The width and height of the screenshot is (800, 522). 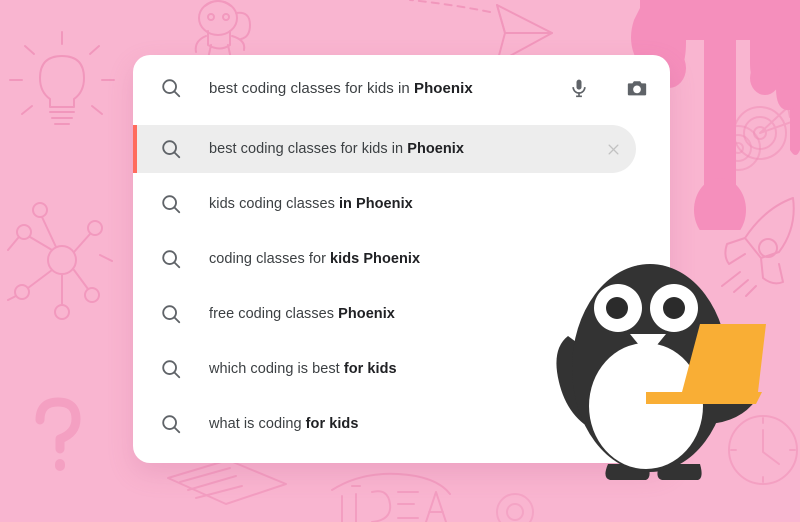 I want to click on suggestion-text-plain: coding classes for, so click(x=270, y=259).